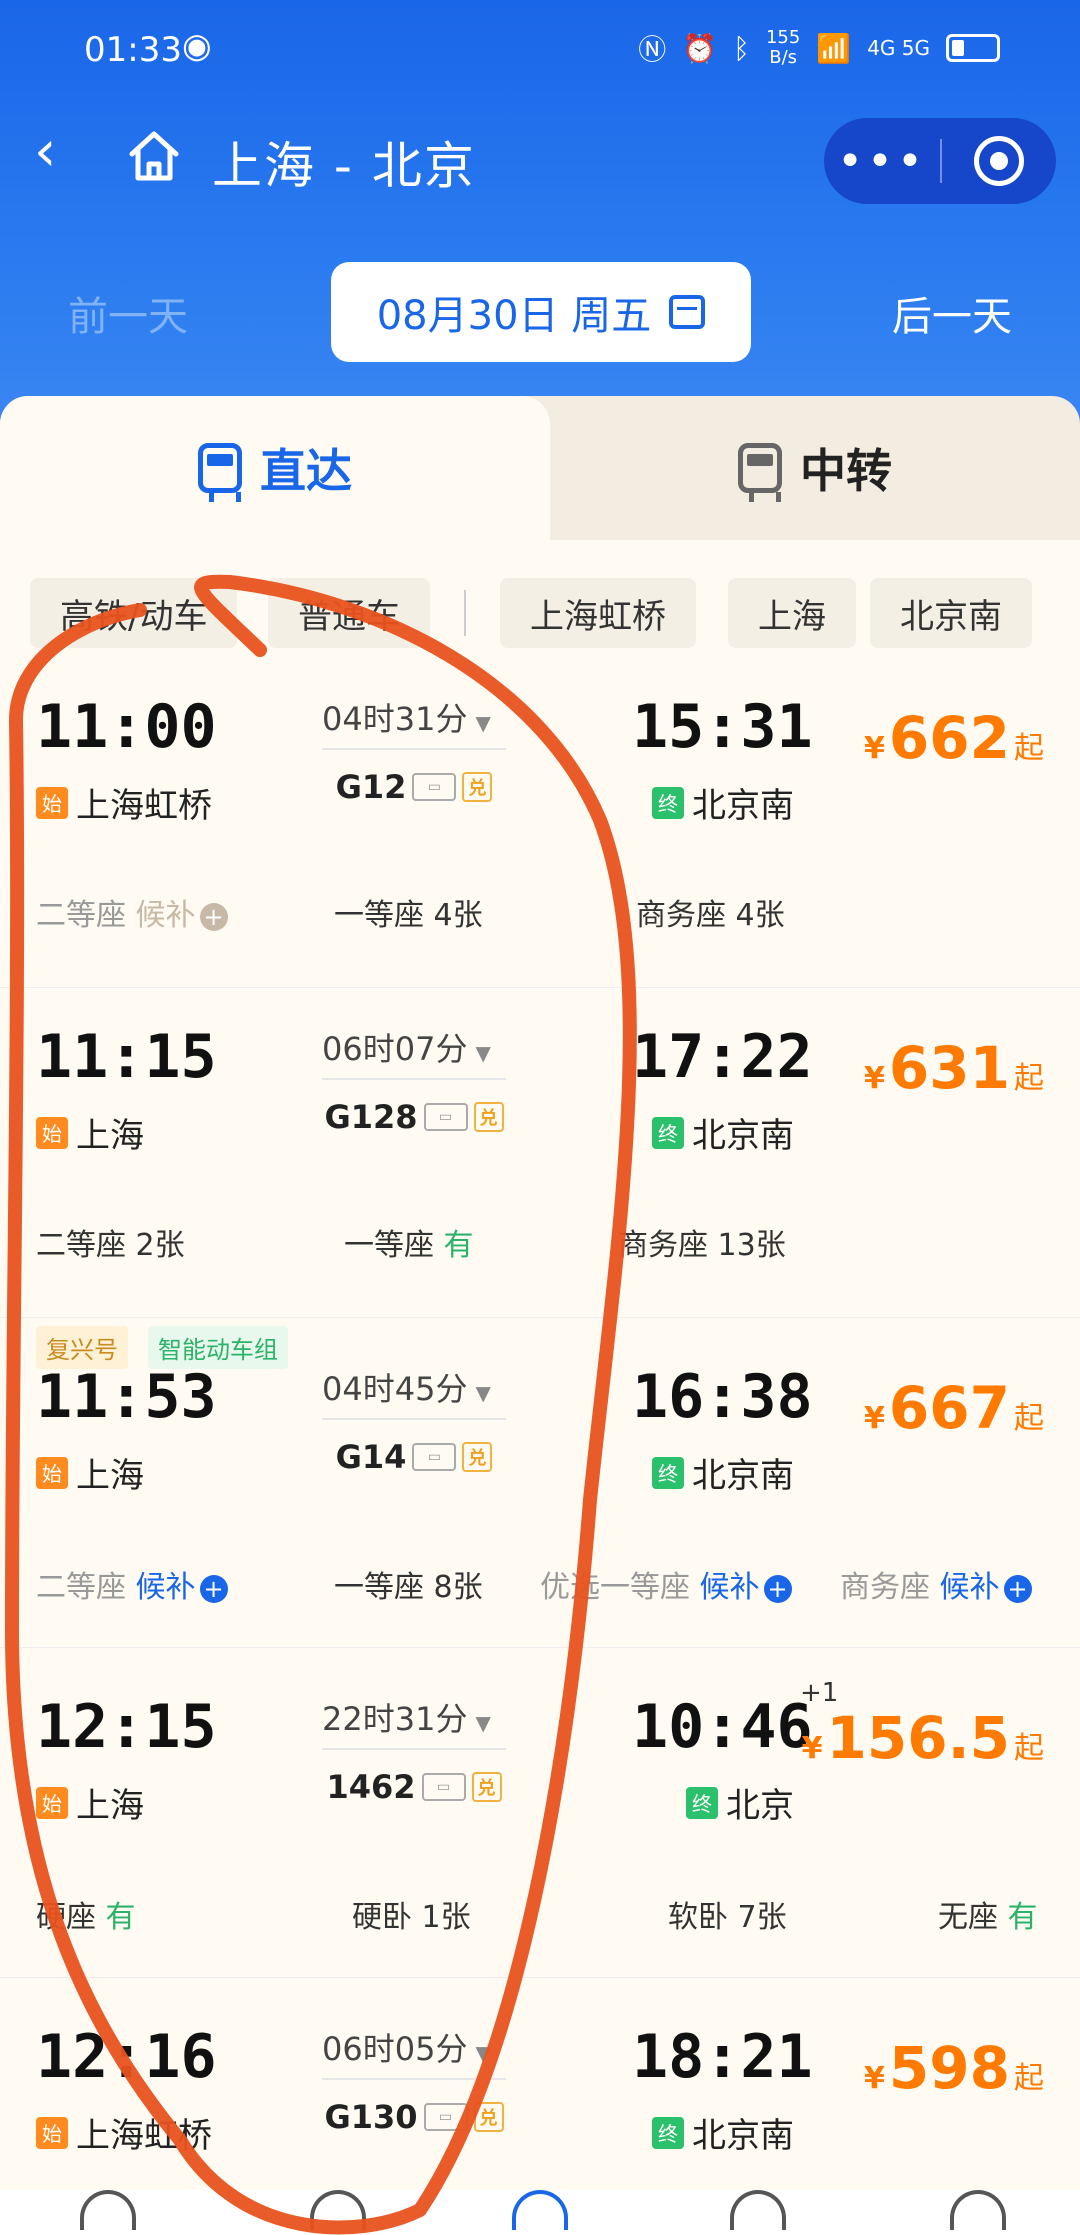 Image resolution: width=1080 pixels, height=2235 pixels. What do you see at coordinates (108, 2210) in the screenshot?
I see `filter-icon` at bounding box center [108, 2210].